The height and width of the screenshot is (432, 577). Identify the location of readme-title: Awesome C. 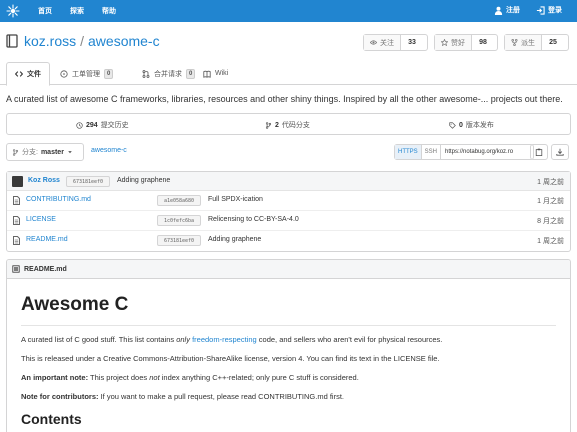
(288, 305).